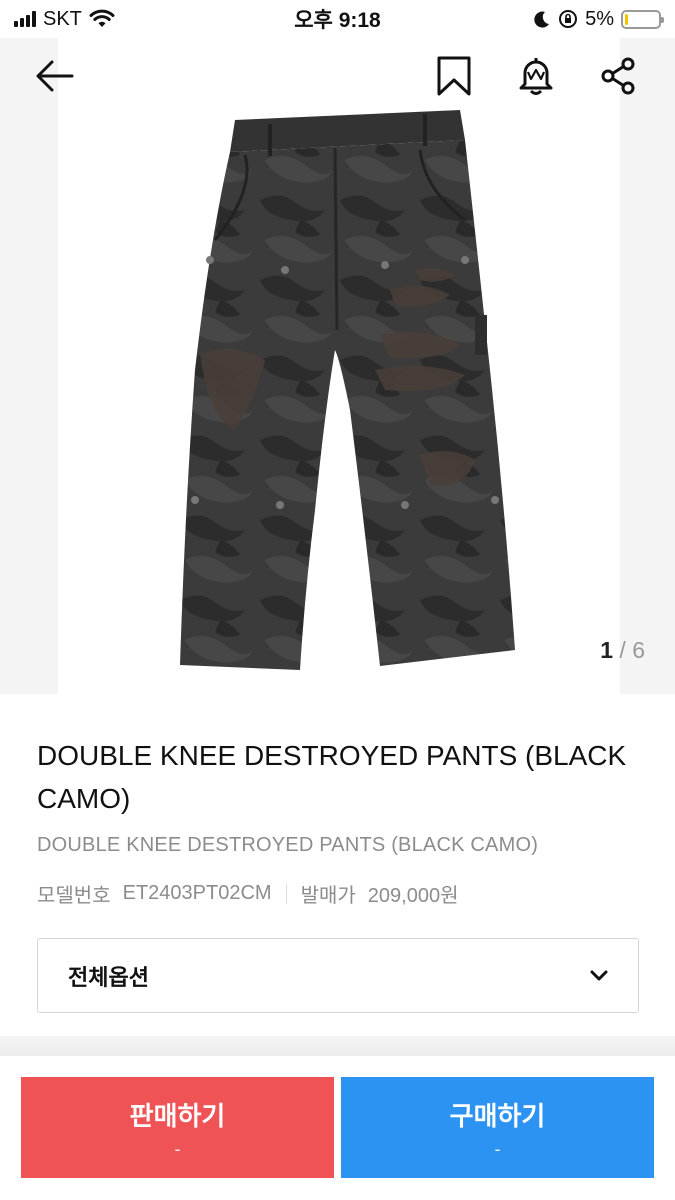 This screenshot has width=675, height=1200. I want to click on battery-icon, so click(642, 19).